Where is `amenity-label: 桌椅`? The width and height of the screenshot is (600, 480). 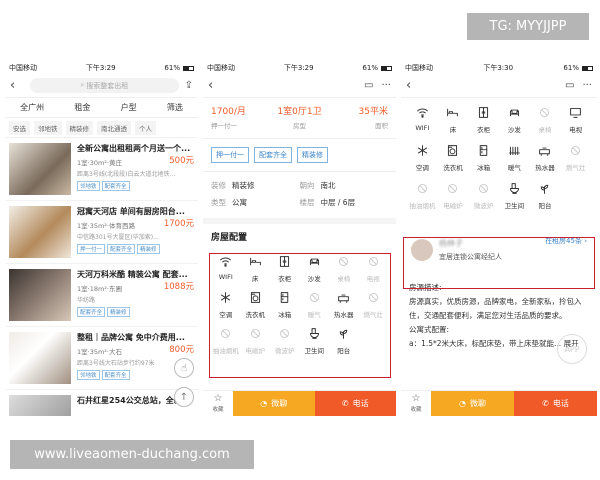
amenity-label: 桌椅 is located at coordinates (545, 130).